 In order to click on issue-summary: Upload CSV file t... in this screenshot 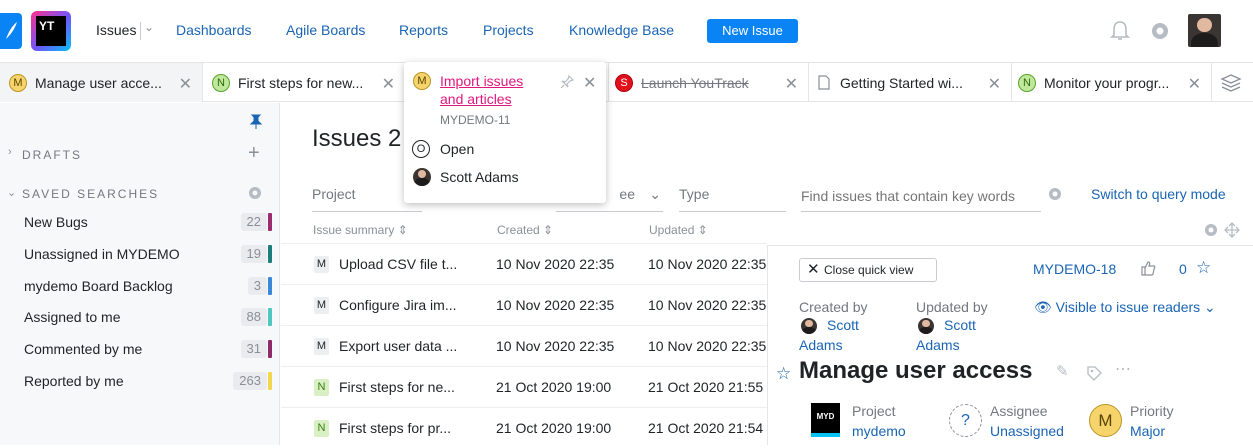, I will do `click(398, 264)`.